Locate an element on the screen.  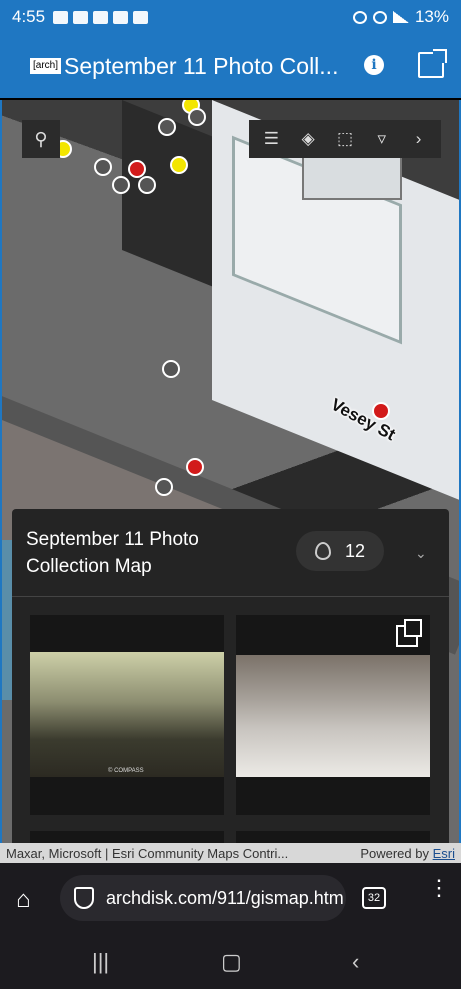
powered-by: Powered by Esri is located at coordinates (407, 853).